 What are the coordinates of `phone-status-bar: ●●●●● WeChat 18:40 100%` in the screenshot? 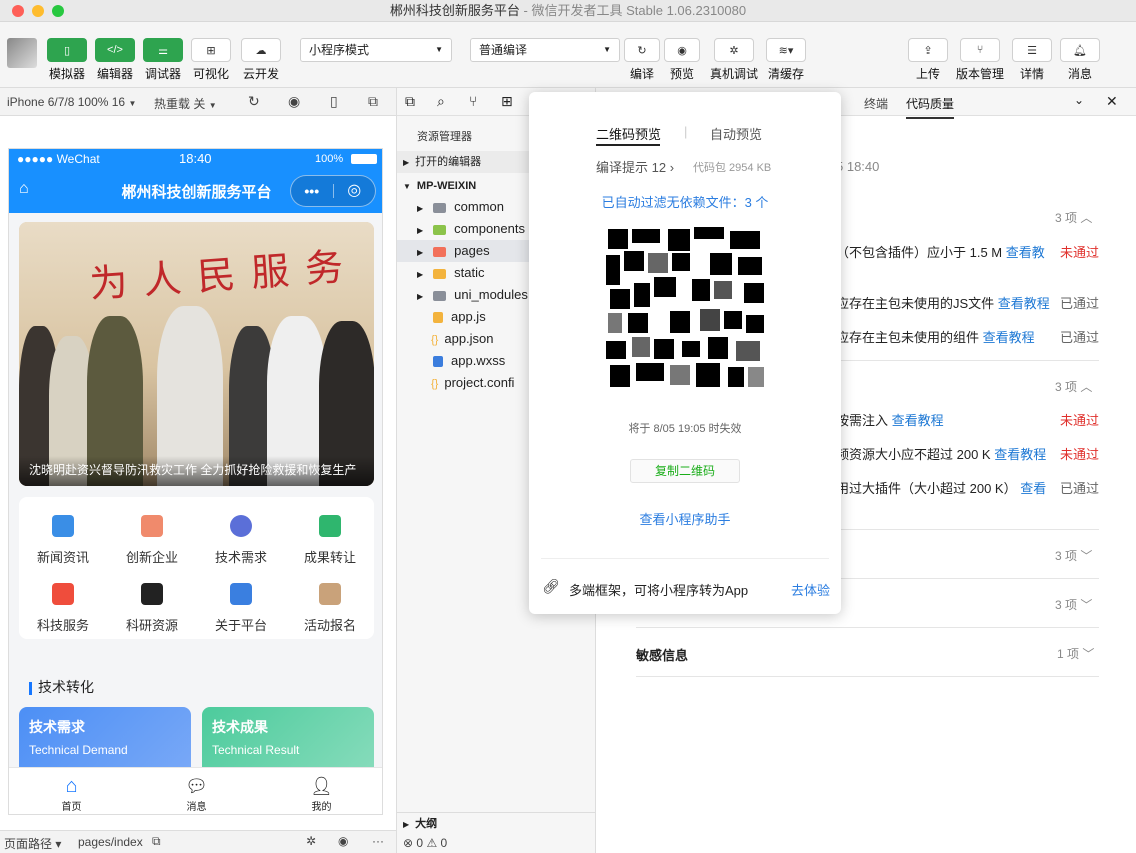 It's located at (195, 159).